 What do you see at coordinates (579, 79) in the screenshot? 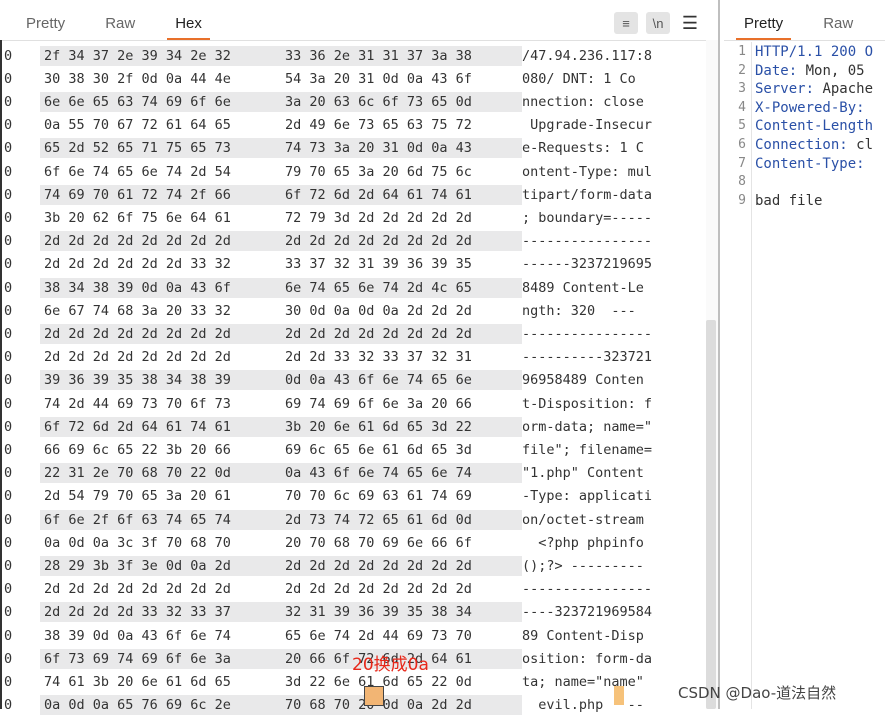
I see `ascii-text: 080/ DNT: 1 Co` at bounding box center [579, 79].